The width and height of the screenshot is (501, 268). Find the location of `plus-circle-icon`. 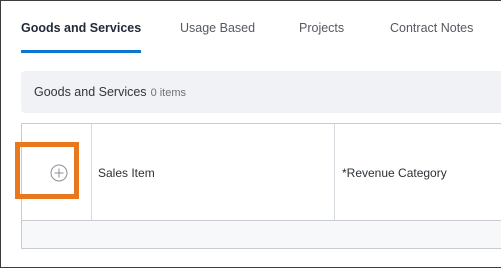

plus-circle-icon is located at coordinates (59, 173).